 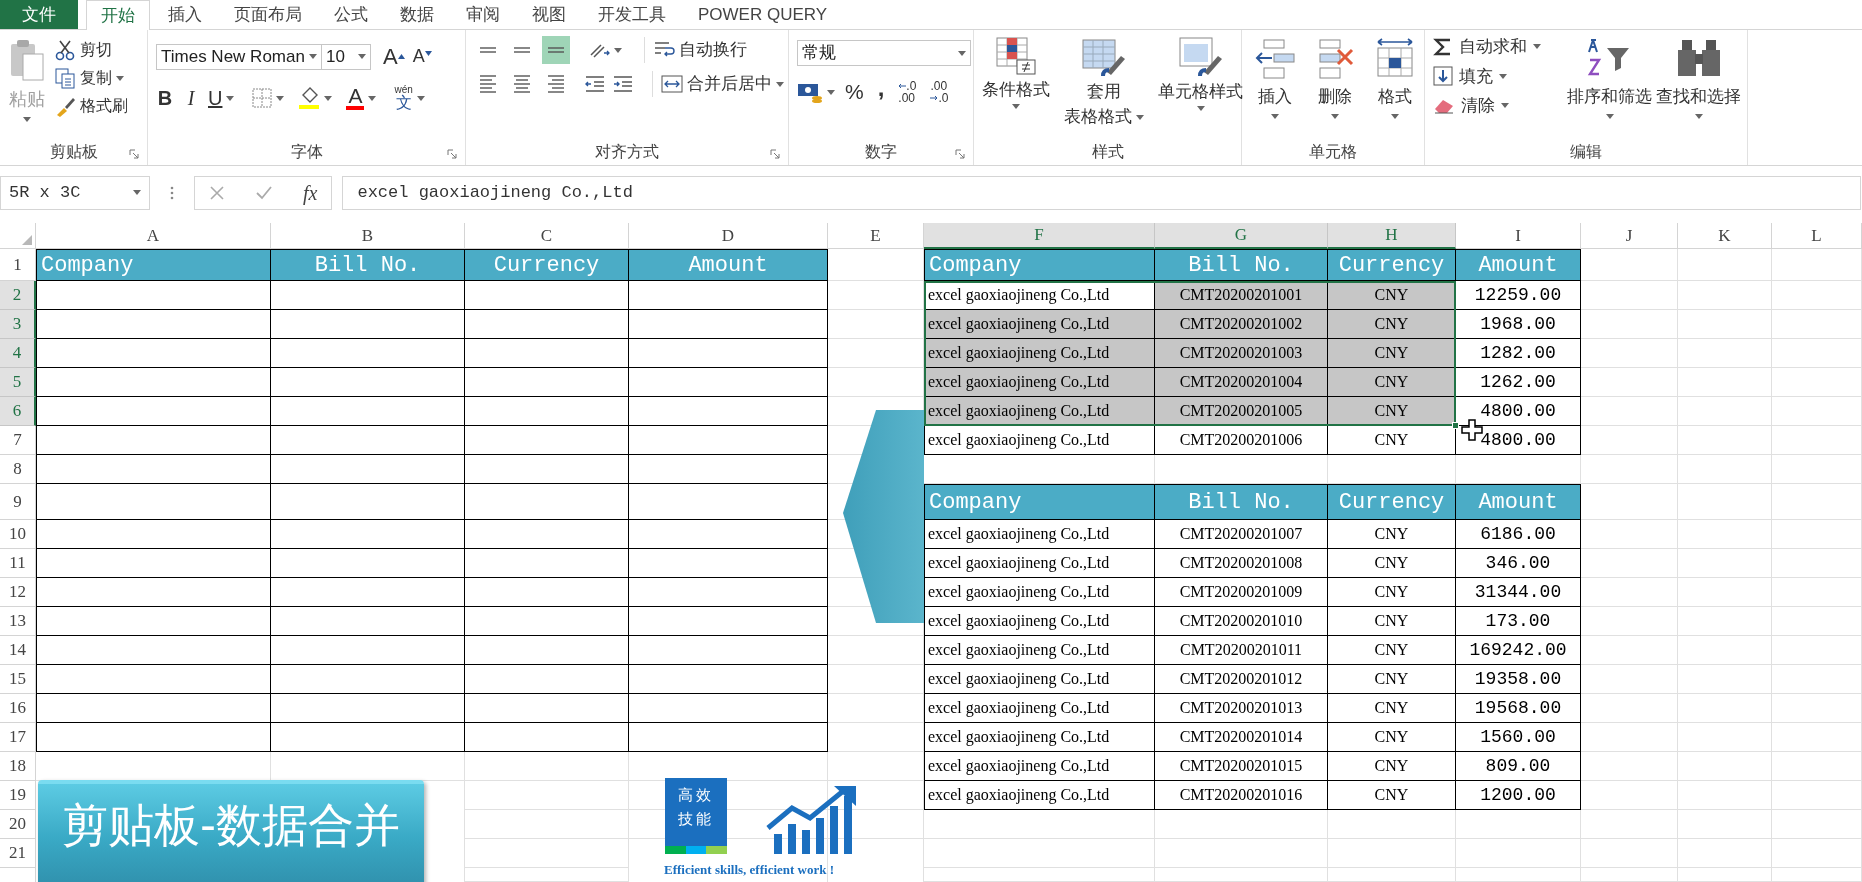 What do you see at coordinates (346, 56) in the screenshot?
I see `font-size-dropdown: 10` at bounding box center [346, 56].